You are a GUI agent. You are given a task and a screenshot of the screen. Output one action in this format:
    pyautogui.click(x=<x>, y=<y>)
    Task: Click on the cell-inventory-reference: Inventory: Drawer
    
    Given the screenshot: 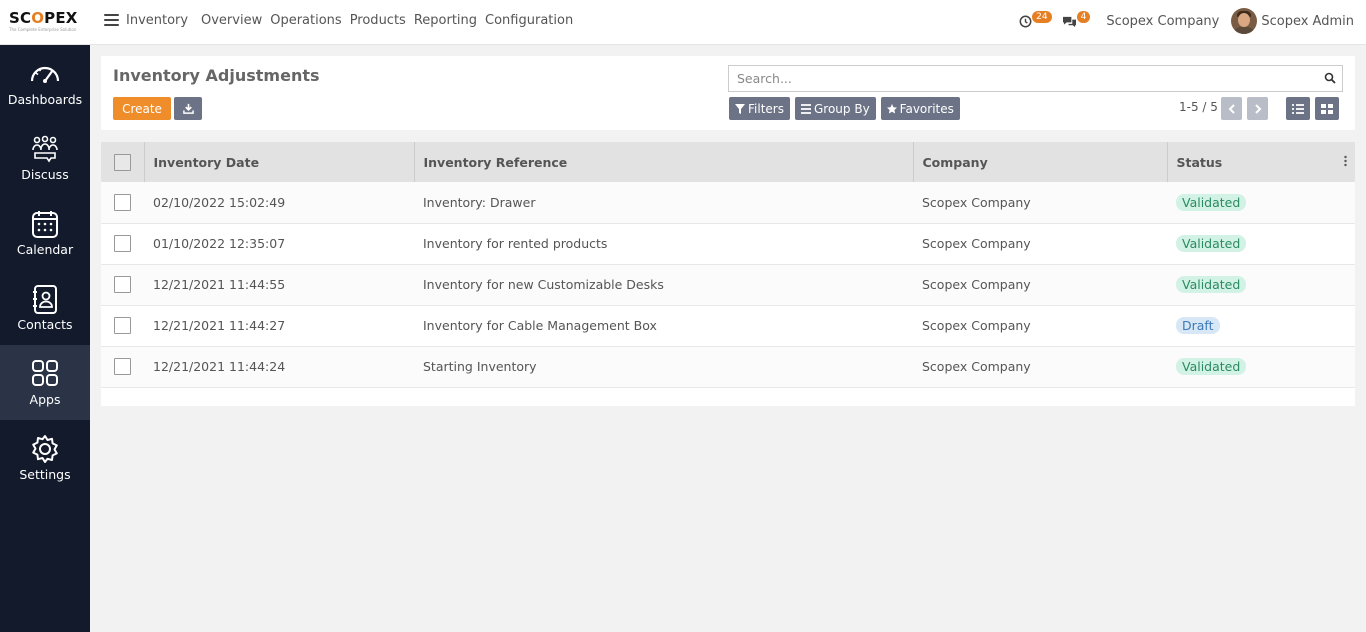 What is the action you would take?
    pyautogui.click(x=479, y=202)
    